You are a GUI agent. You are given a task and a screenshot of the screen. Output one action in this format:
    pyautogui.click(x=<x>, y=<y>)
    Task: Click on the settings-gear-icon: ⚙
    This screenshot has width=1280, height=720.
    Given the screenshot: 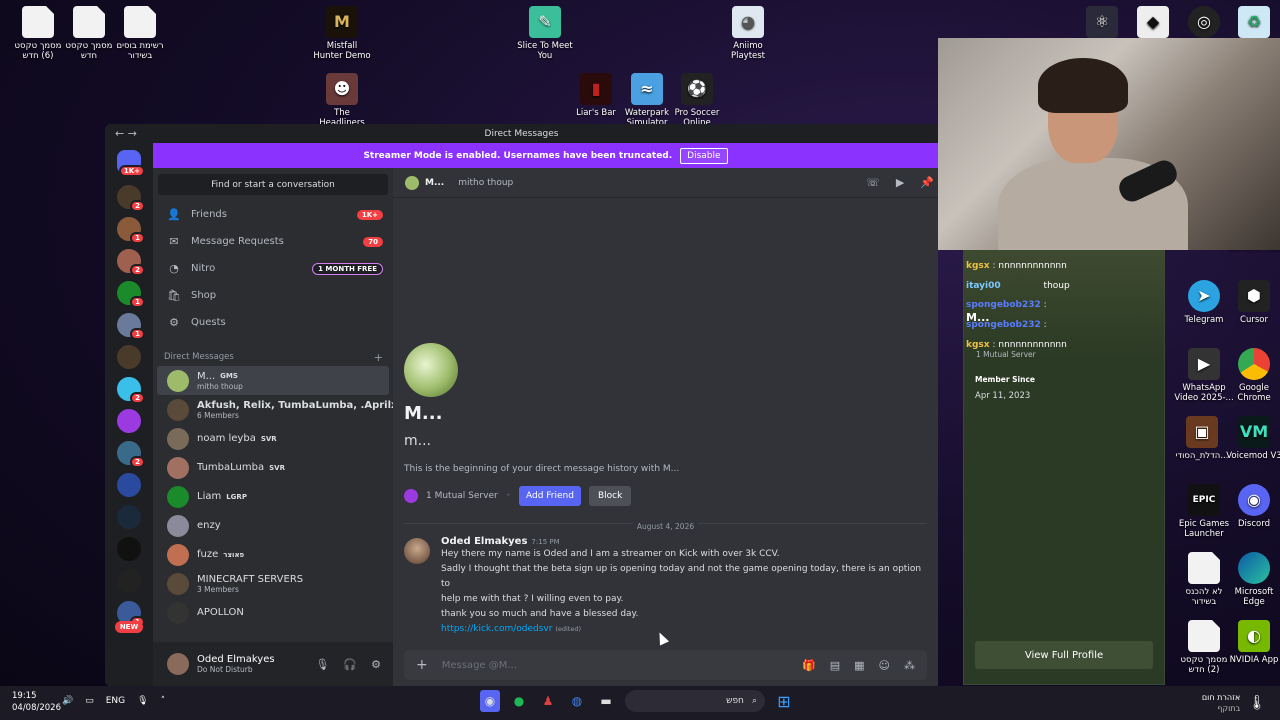 What is the action you would take?
    pyautogui.click(x=376, y=664)
    